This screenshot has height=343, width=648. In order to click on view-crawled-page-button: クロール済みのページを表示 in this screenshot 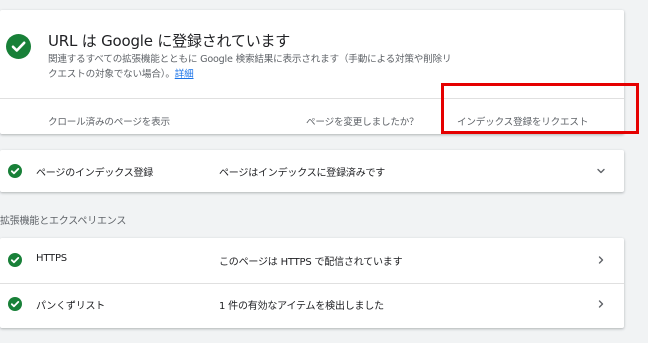, I will do `click(109, 121)`.